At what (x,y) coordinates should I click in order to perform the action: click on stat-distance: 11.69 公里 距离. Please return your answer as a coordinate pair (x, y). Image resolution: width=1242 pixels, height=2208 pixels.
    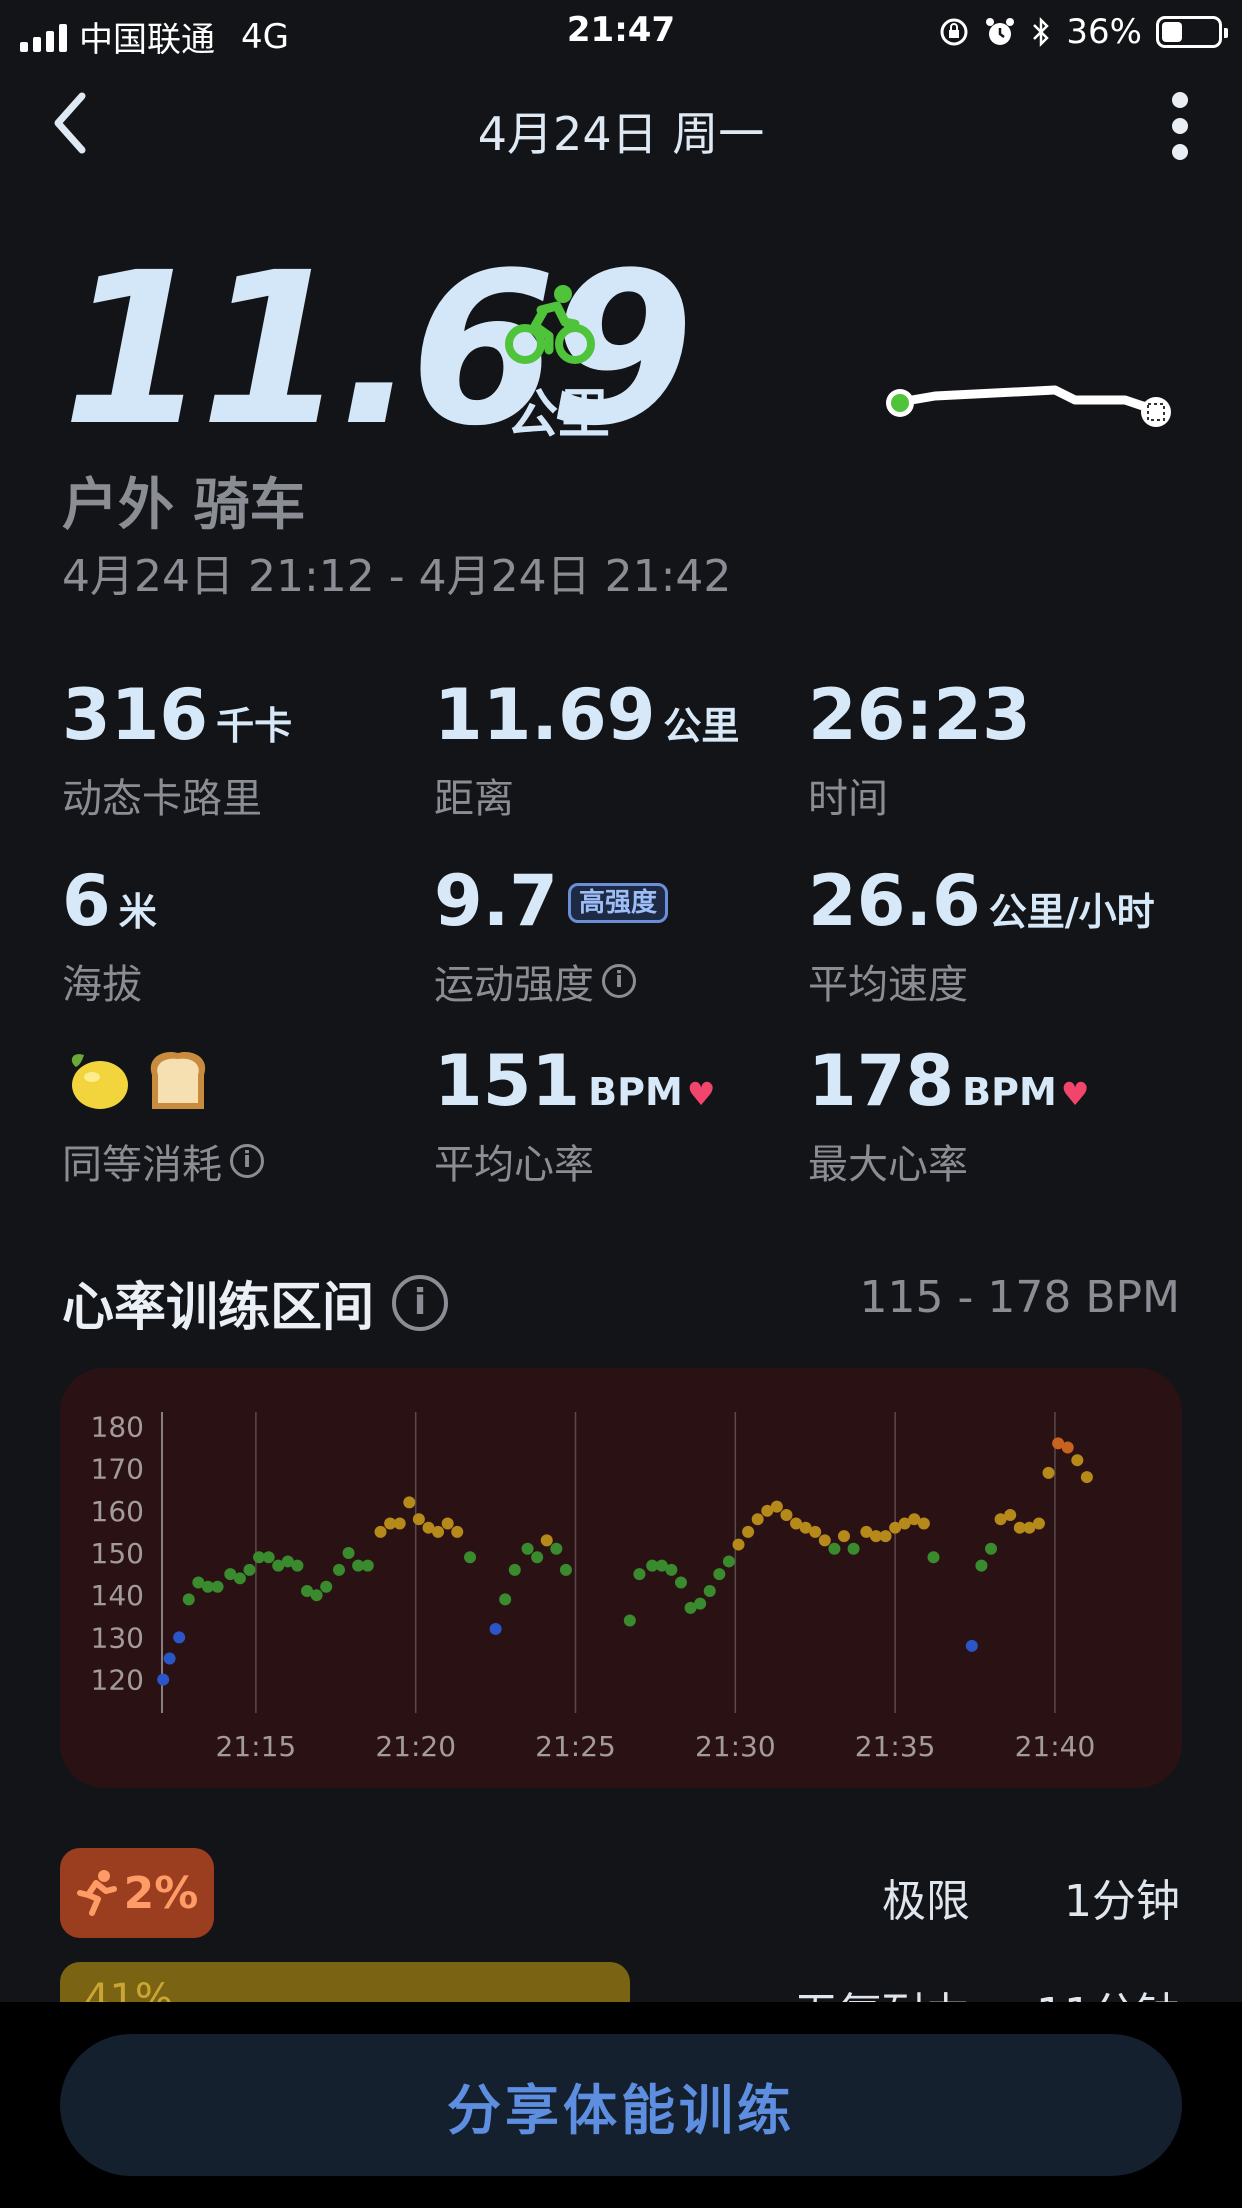
    Looking at the image, I should click on (586, 752).